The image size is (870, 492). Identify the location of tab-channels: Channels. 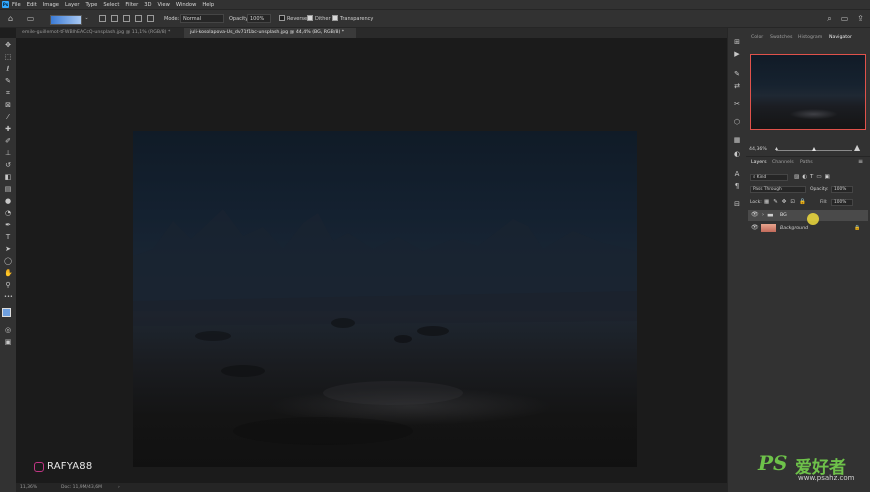
(783, 162).